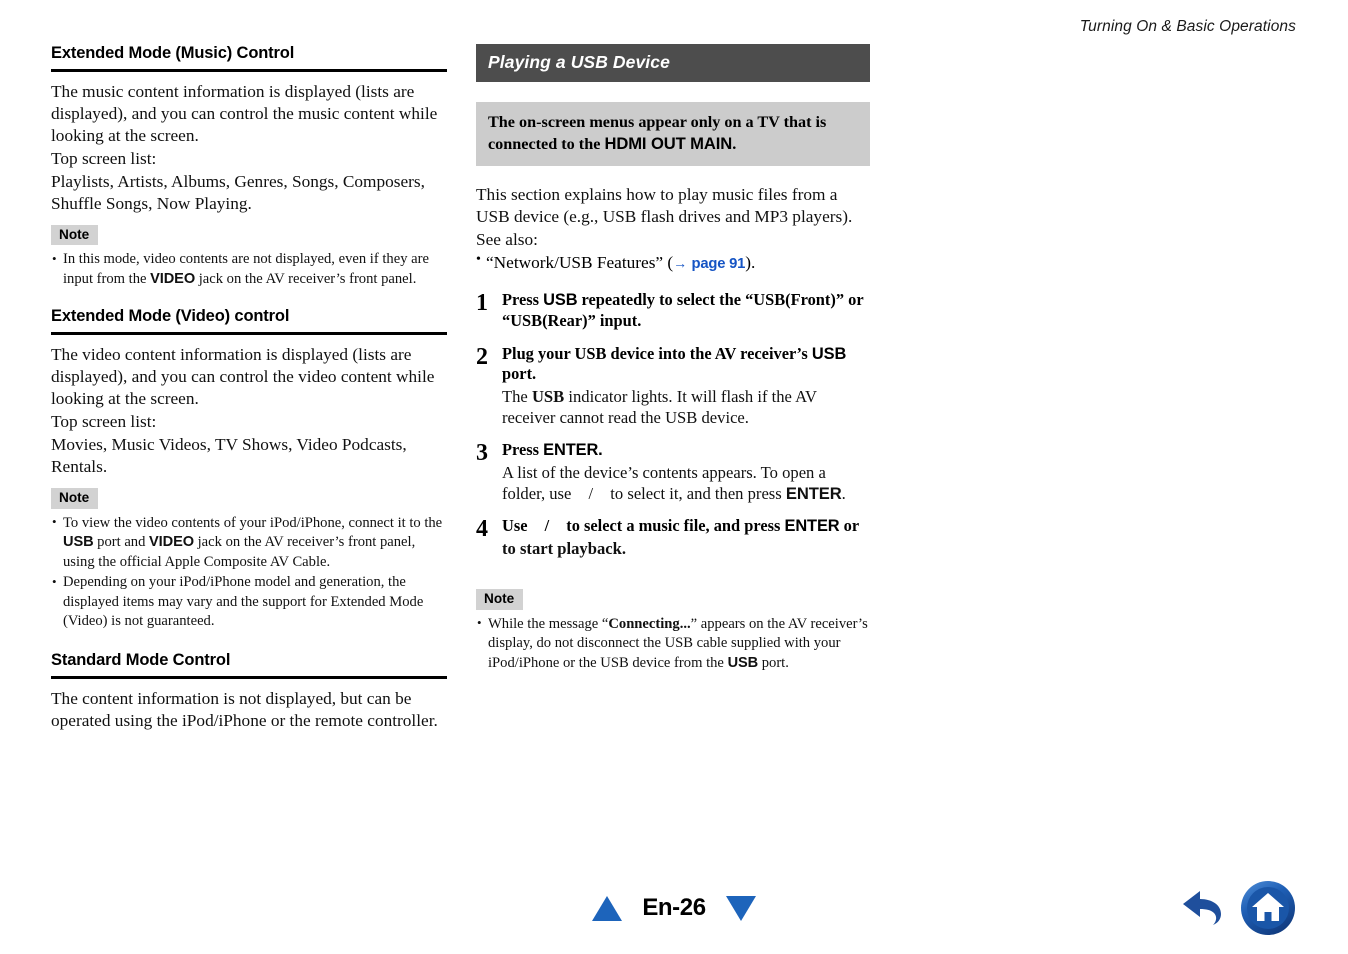 The height and width of the screenshot is (954, 1348). Describe the element at coordinates (607, 908) in the screenshot. I see `triangle-up-icon` at that location.